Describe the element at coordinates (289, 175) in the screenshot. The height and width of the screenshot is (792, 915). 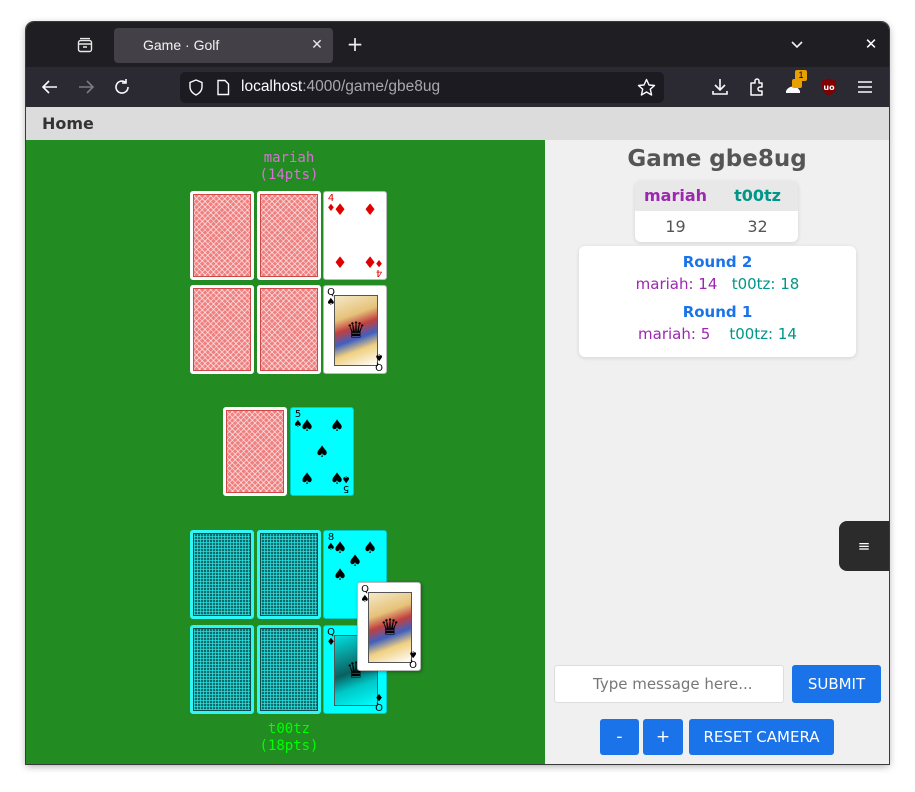
I see `top-player-points: (14pts)` at that location.